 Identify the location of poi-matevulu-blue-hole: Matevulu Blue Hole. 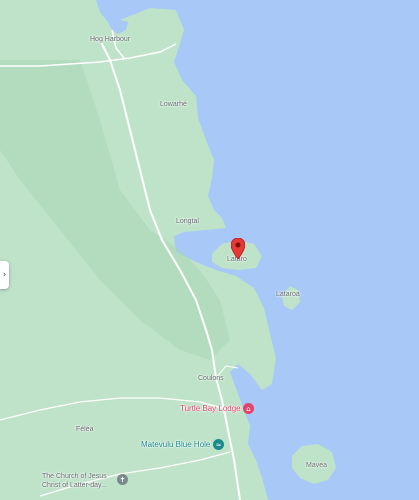
(175, 445).